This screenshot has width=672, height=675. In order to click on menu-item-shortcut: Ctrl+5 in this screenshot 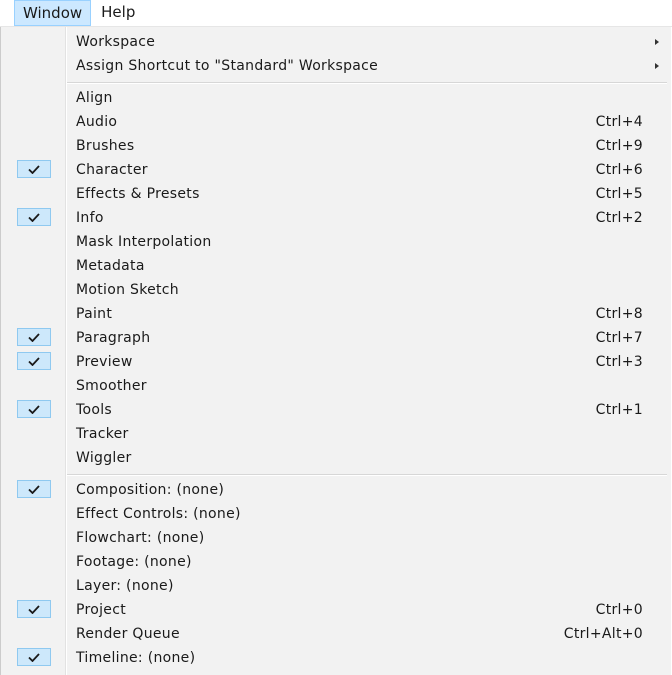, I will do `click(619, 194)`.